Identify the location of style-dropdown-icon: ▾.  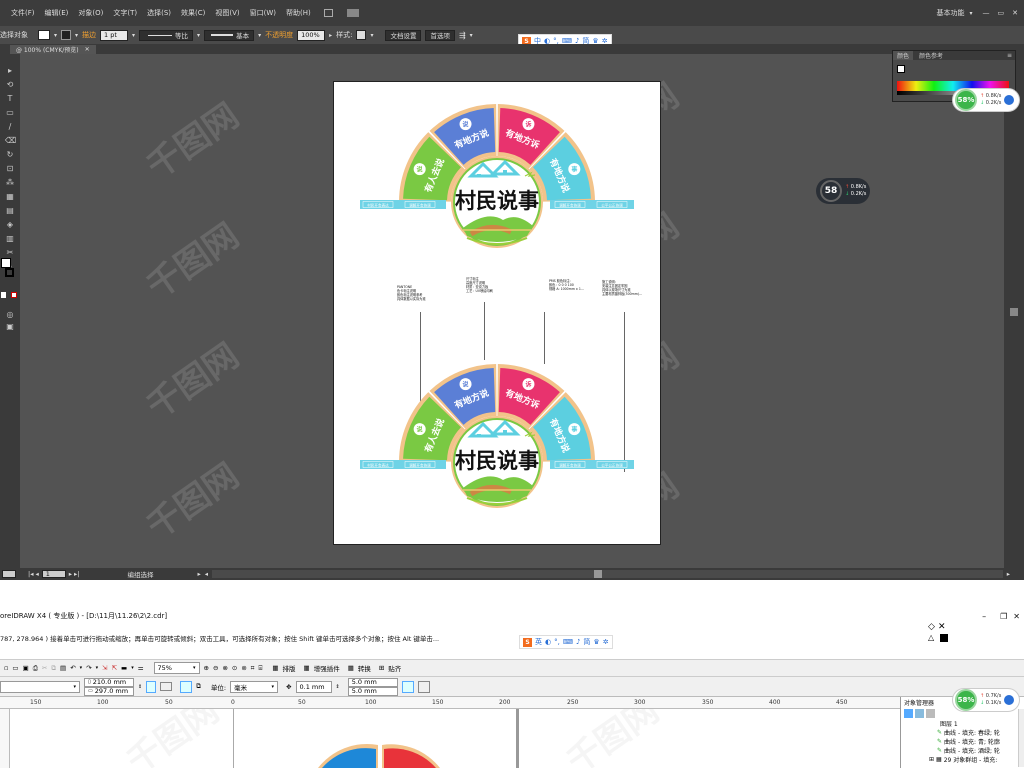
(371, 35).